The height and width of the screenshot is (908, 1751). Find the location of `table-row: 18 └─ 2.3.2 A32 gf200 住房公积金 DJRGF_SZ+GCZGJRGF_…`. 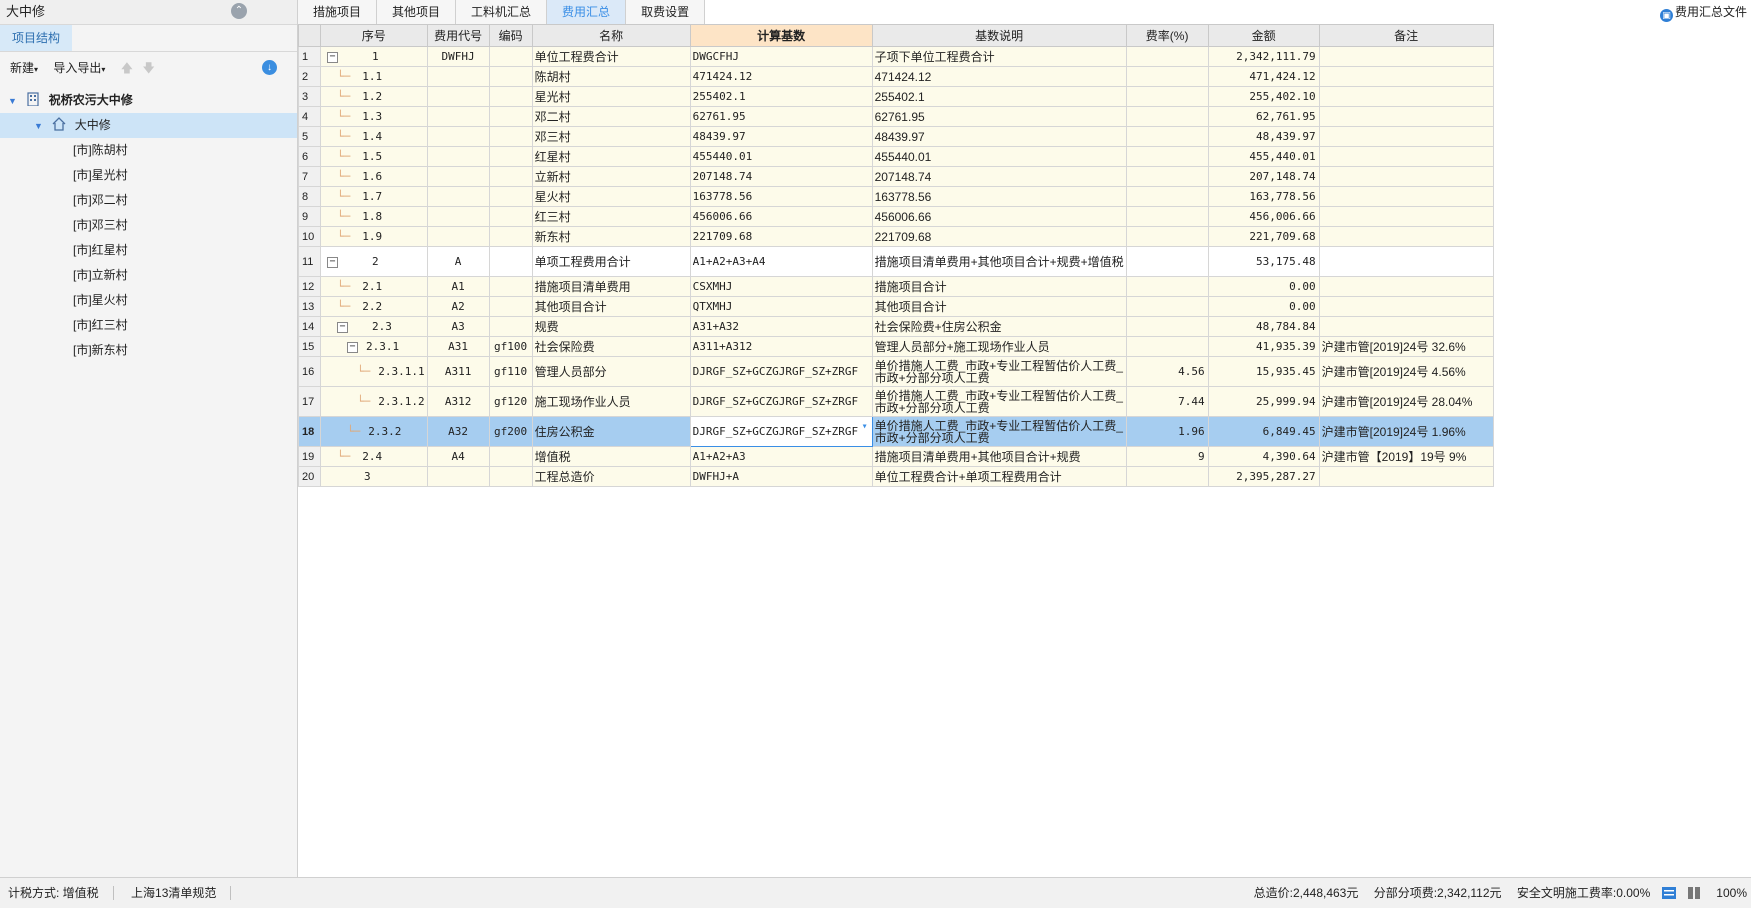

table-row: 18 └─ 2.3.2 A32 gf200 住房公积金 DJRGF_SZ+GCZGJRGF_… is located at coordinates (896, 431).